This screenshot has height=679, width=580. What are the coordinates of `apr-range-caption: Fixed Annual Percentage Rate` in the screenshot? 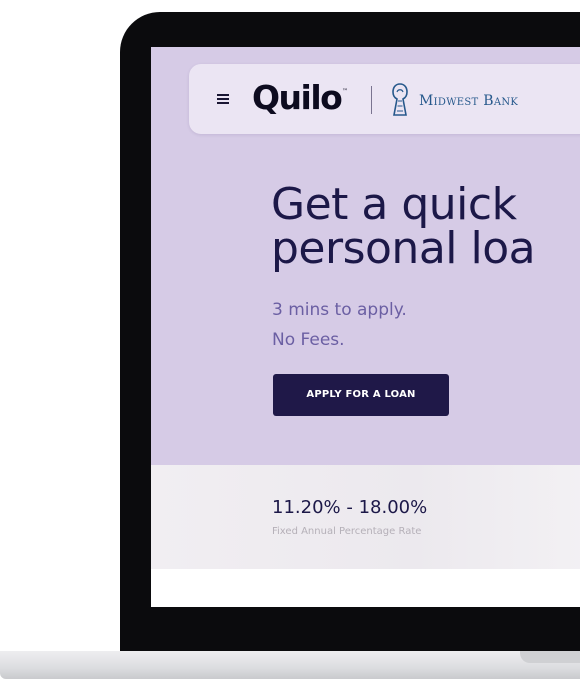 It's located at (347, 531).